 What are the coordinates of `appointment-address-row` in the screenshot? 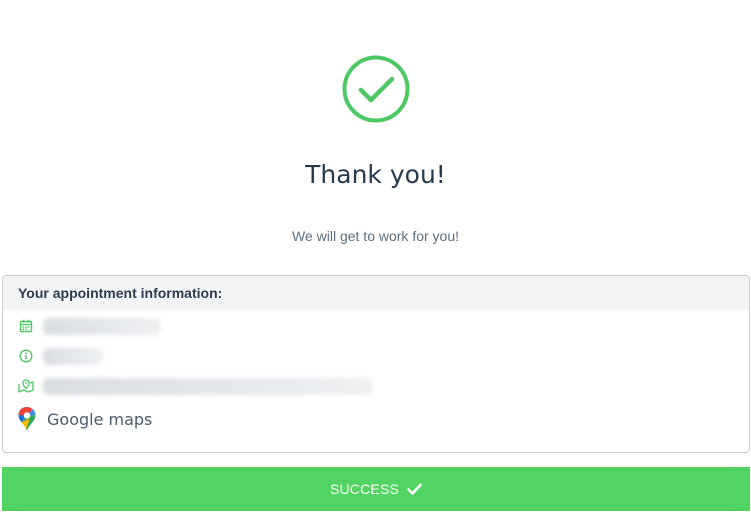 It's located at (195, 386).